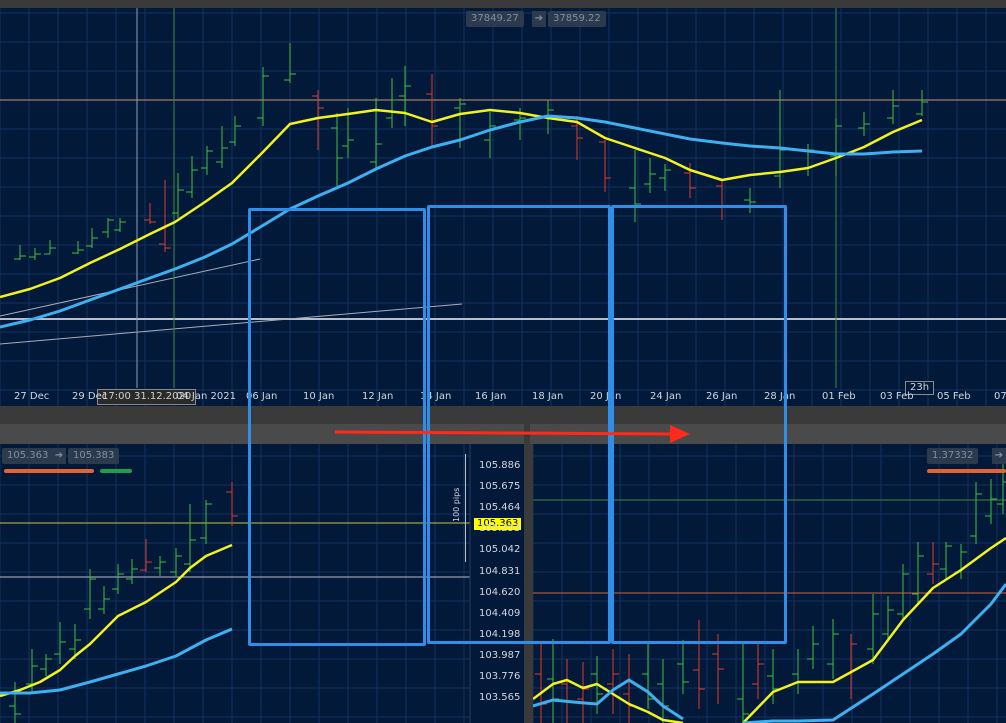 The image size is (1006, 723). I want to click on bl-buy-indicator, so click(116, 471).